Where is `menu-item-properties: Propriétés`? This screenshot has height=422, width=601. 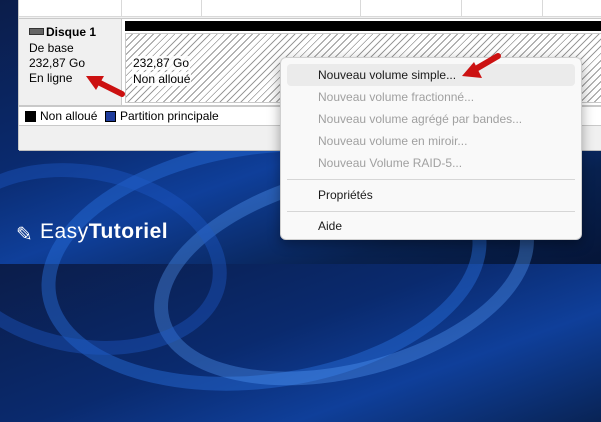
menu-item-properties: Propriétés is located at coordinates (431, 195).